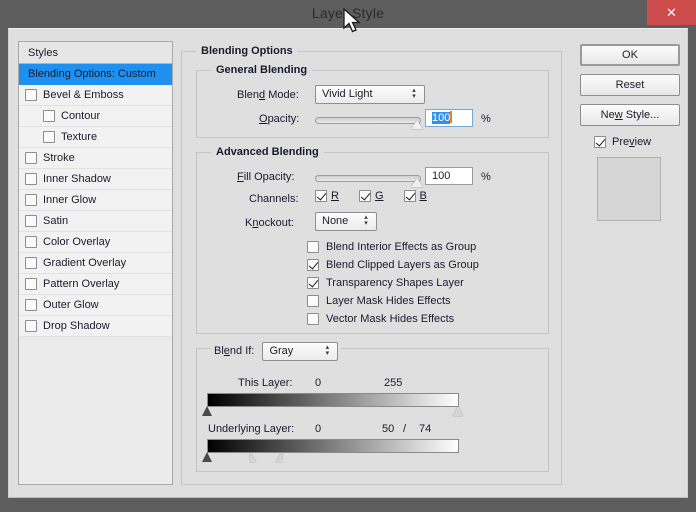 The width and height of the screenshot is (696, 512). I want to click on fill-opacity-input: 100, so click(449, 176).